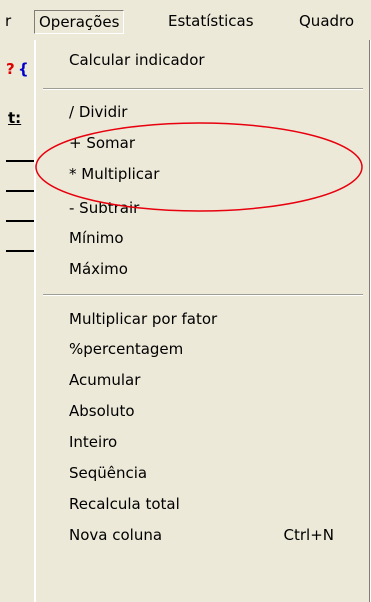 This screenshot has width=371, height=602. What do you see at coordinates (308, 535) in the screenshot?
I see `shortcut-ctrl-n: Ctrl+N` at bounding box center [308, 535].